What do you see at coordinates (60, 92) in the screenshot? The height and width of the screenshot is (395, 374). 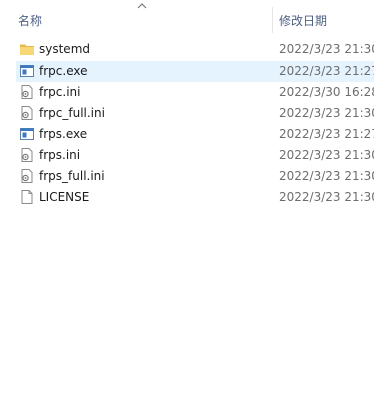 I see `file-name: frpc.ini` at bounding box center [60, 92].